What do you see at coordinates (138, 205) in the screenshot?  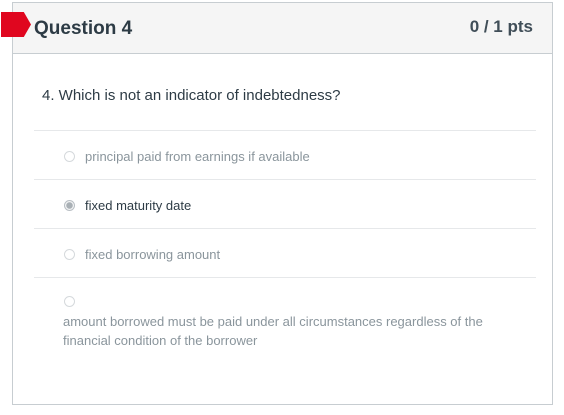 I see `answer-label: fixed maturity date` at bounding box center [138, 205].